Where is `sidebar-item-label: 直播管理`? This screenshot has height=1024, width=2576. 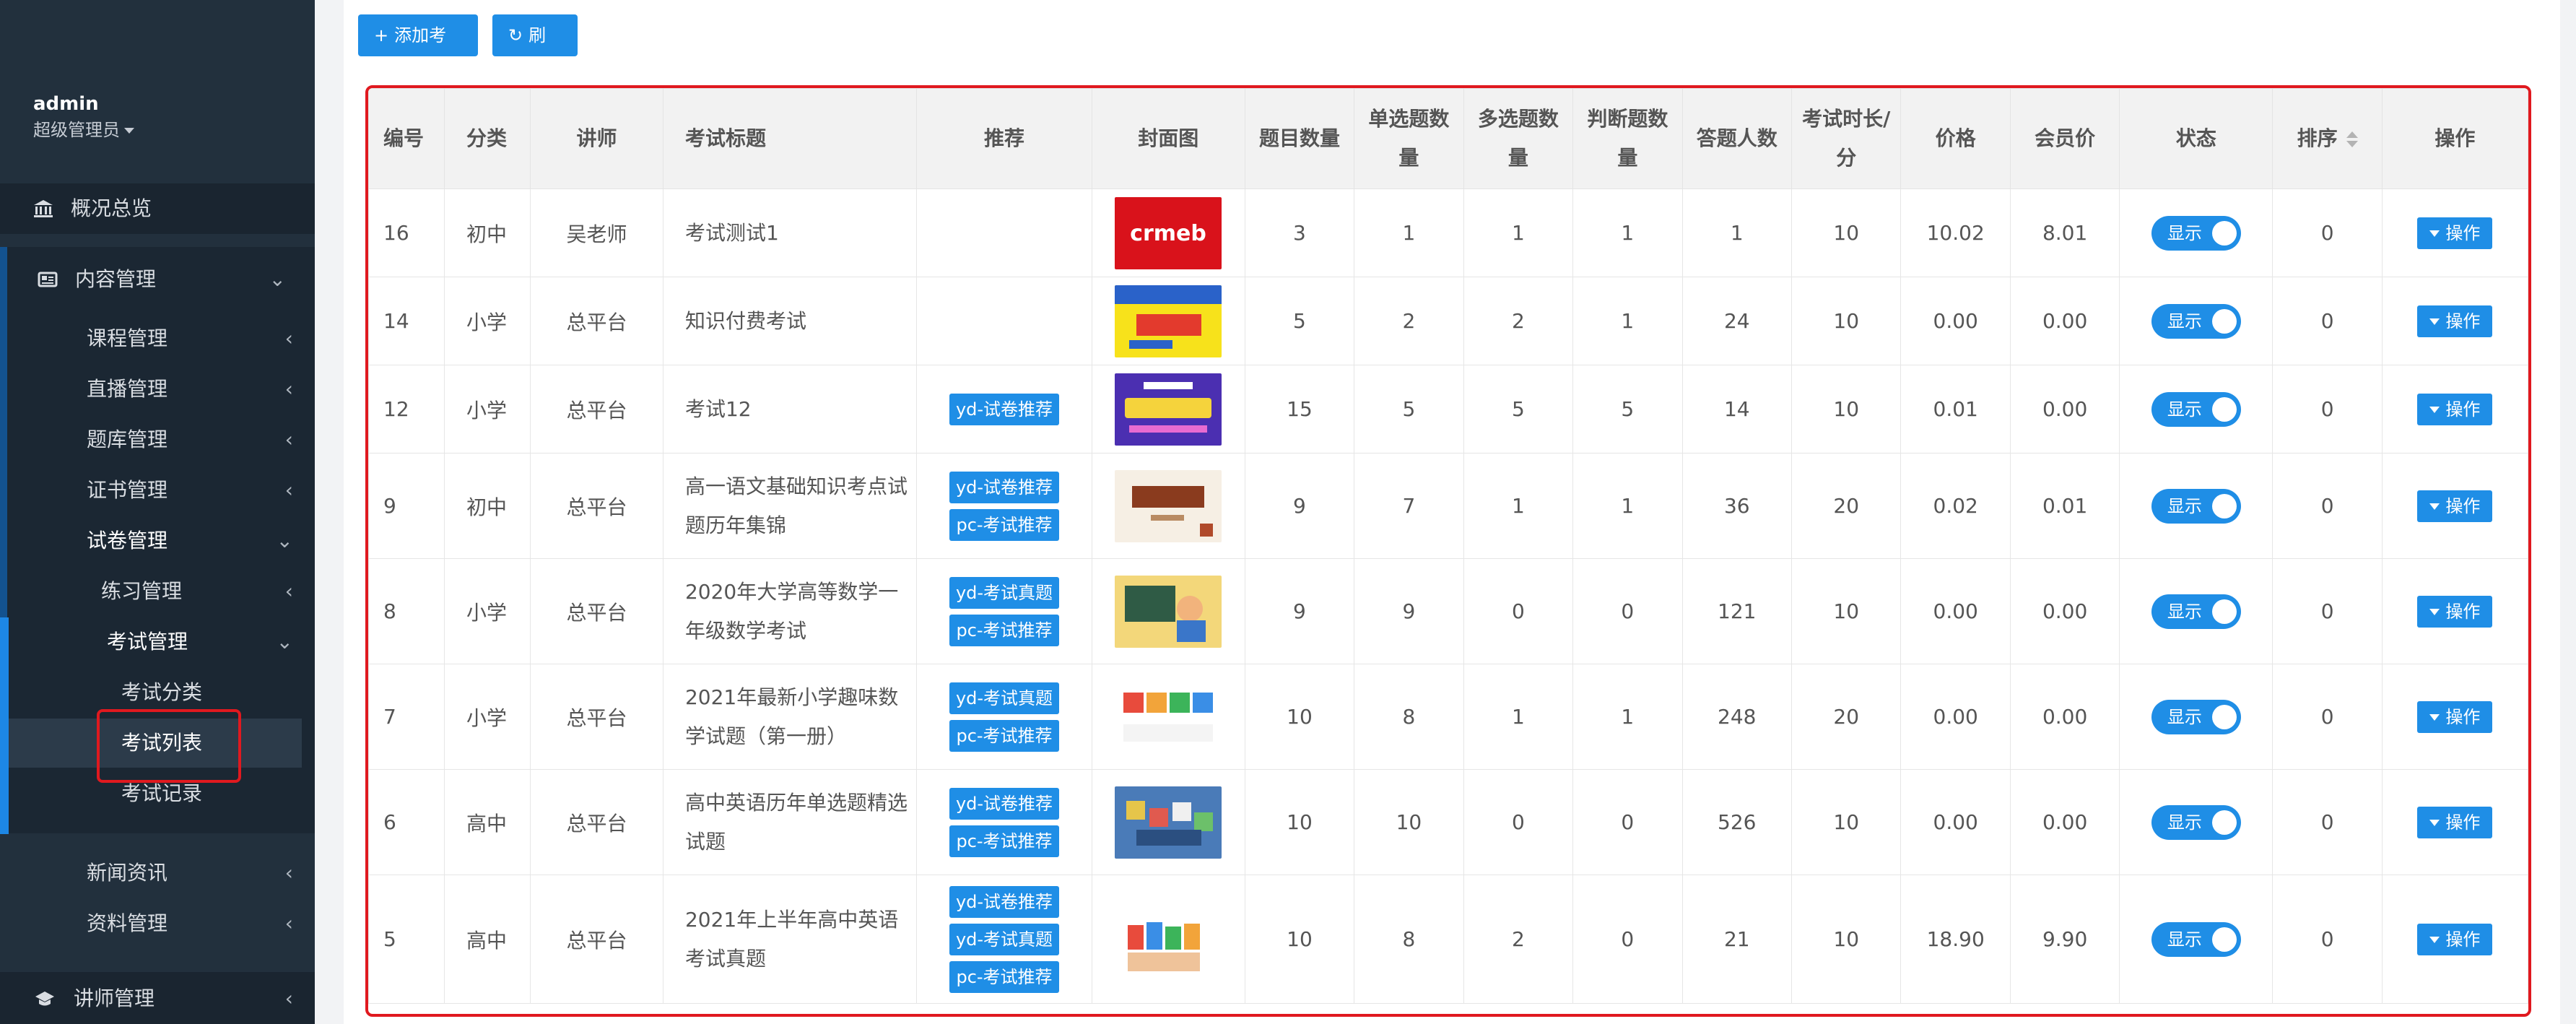
sidebar-item-label: 直播管理 is located at coordinates (127, 389).